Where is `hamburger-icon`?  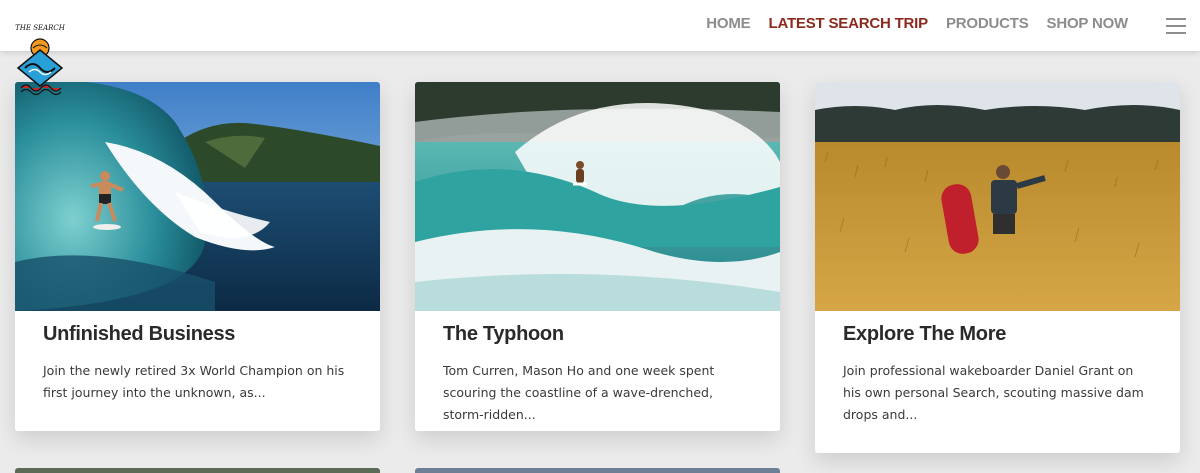
hamburger-icon is located at coordinates (1176, 26).